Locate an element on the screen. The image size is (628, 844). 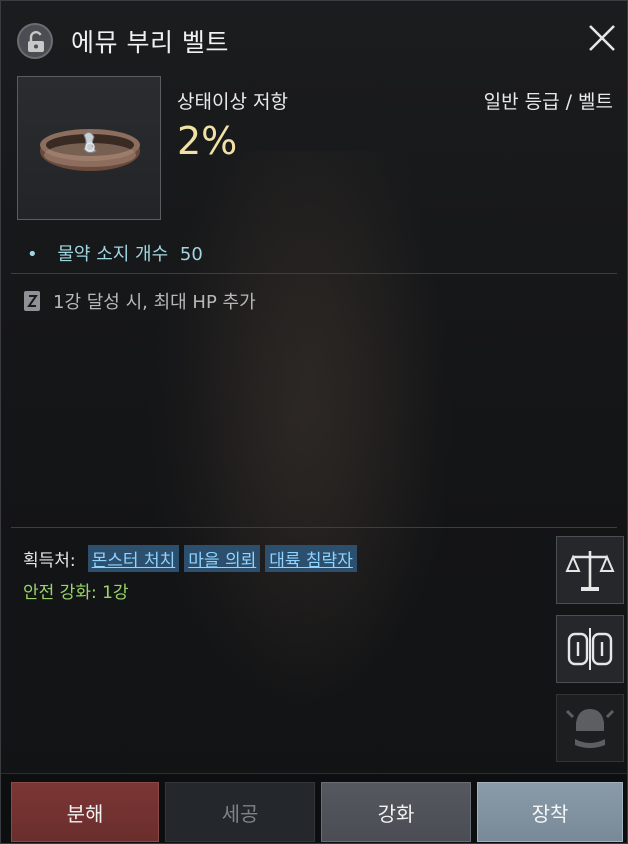
close-icon is located at coordinates (602, 38).